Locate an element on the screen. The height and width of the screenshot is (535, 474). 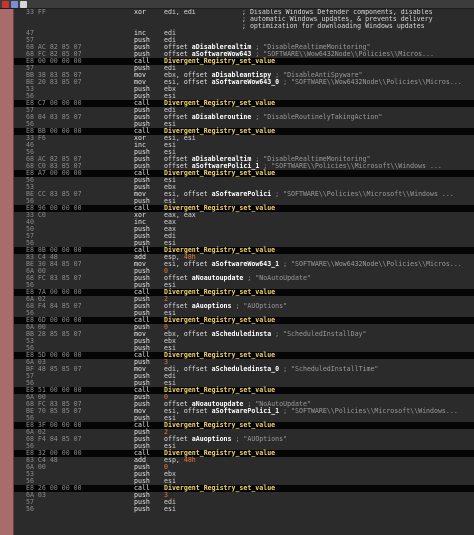
string-label: aNoautoupdate is located at coordinates (218, 278).